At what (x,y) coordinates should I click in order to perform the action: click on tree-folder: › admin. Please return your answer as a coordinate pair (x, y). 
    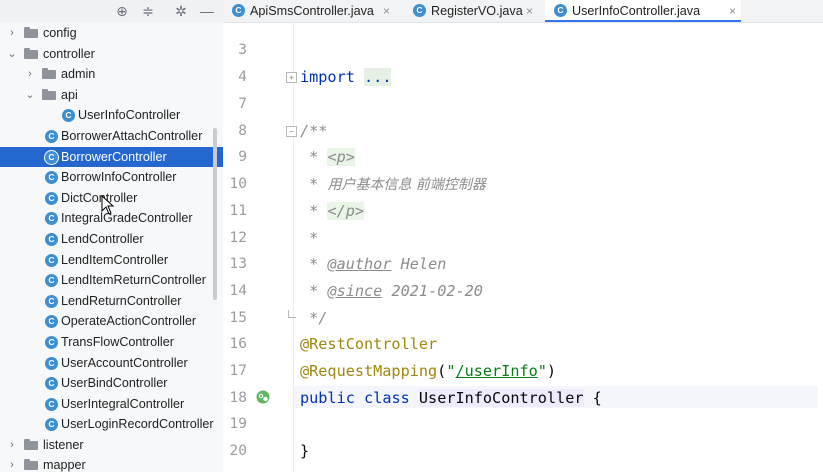
    Looking at the image, I should click on (111, 74).